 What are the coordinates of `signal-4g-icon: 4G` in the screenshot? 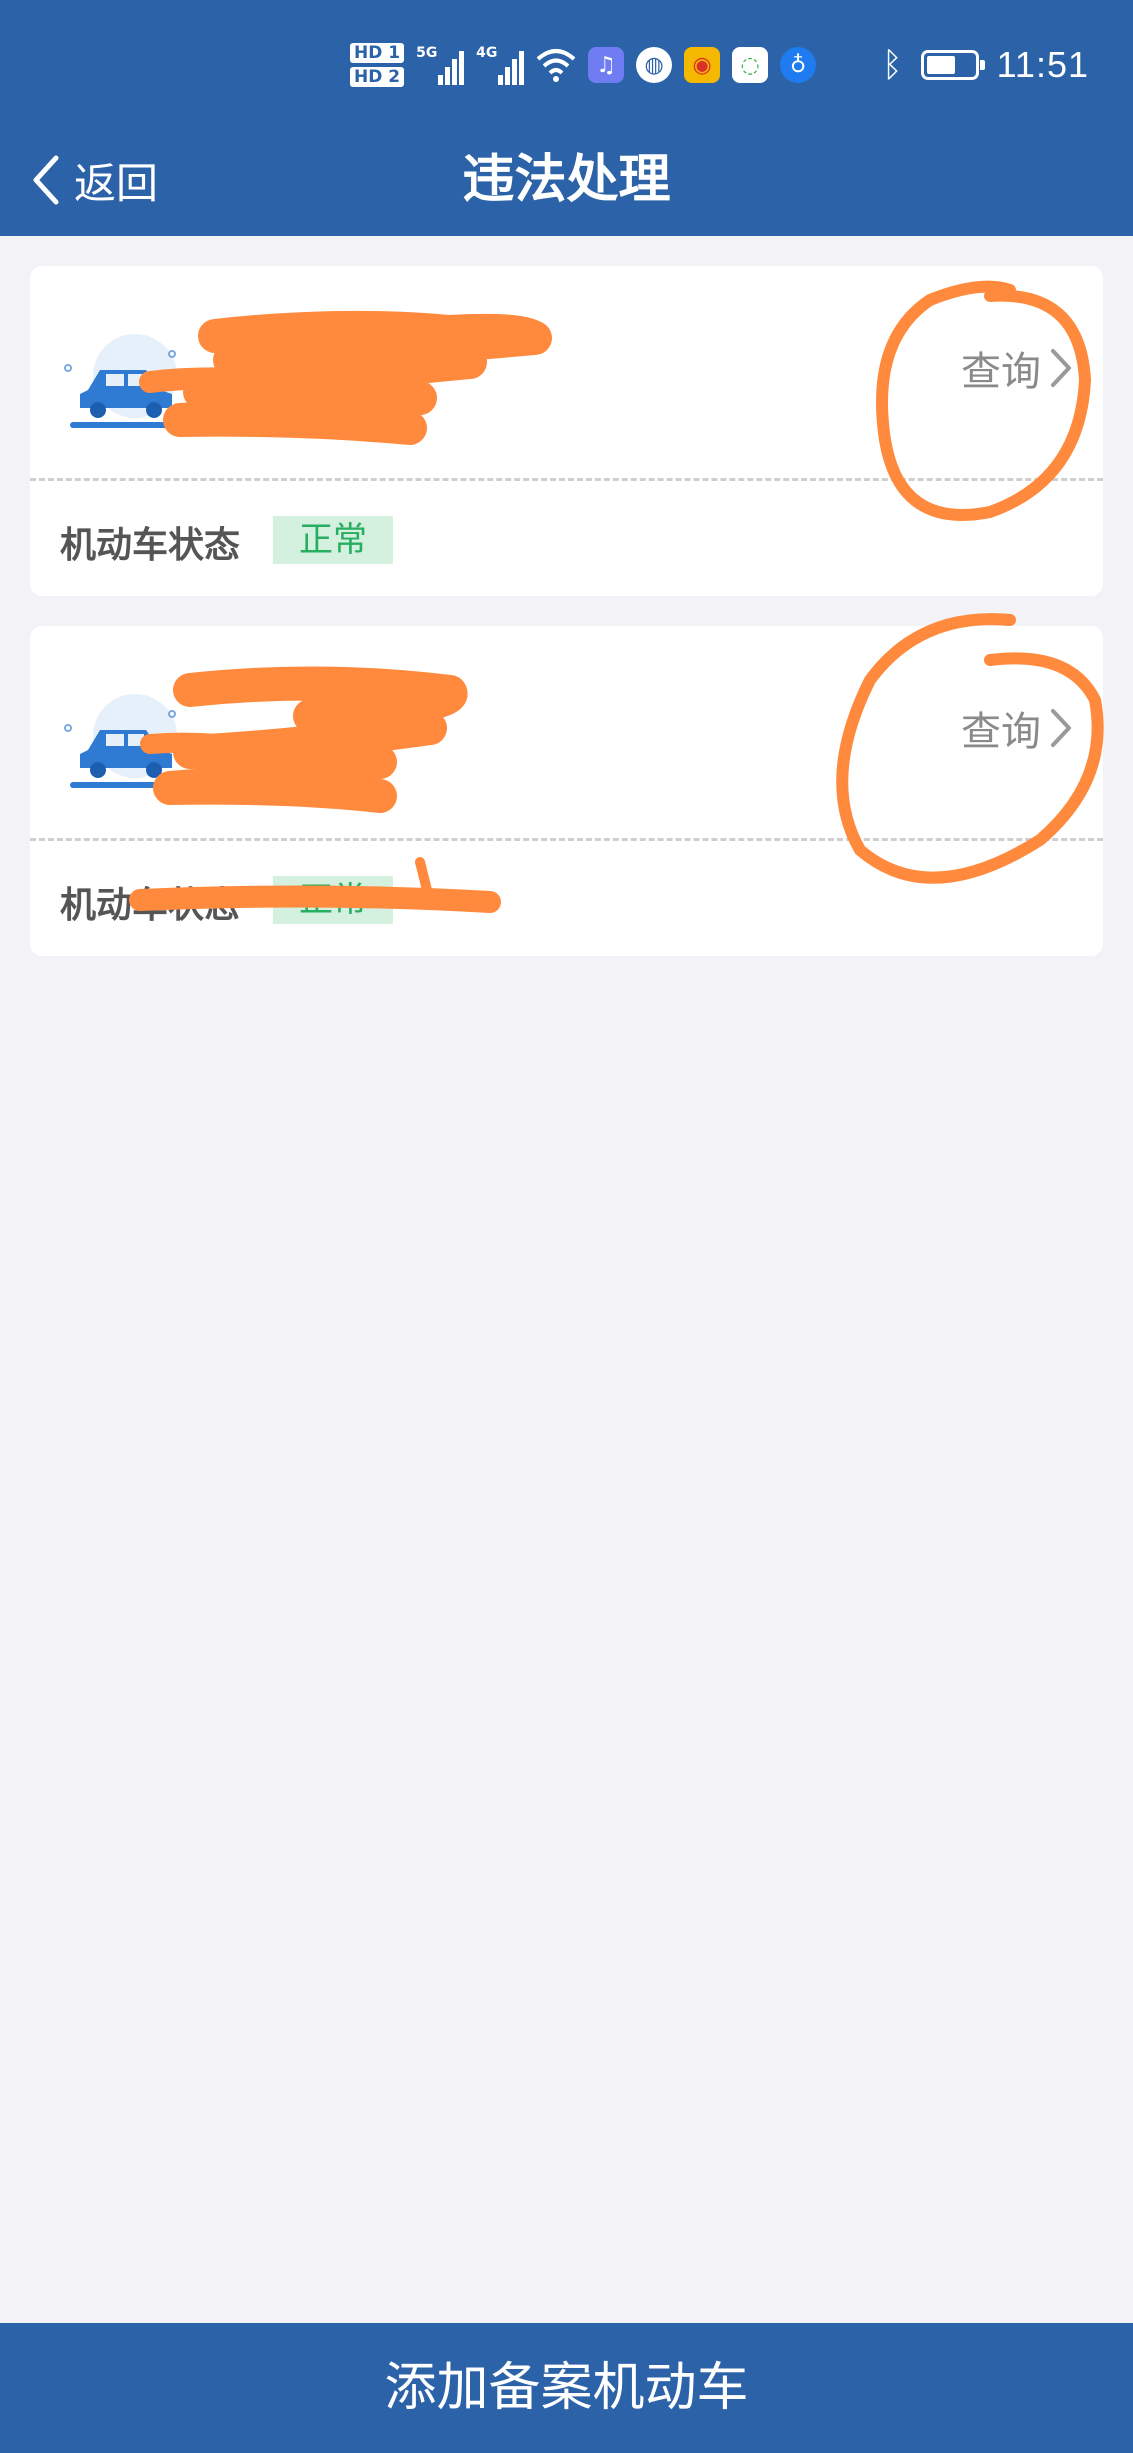 It's located at (500, 65).